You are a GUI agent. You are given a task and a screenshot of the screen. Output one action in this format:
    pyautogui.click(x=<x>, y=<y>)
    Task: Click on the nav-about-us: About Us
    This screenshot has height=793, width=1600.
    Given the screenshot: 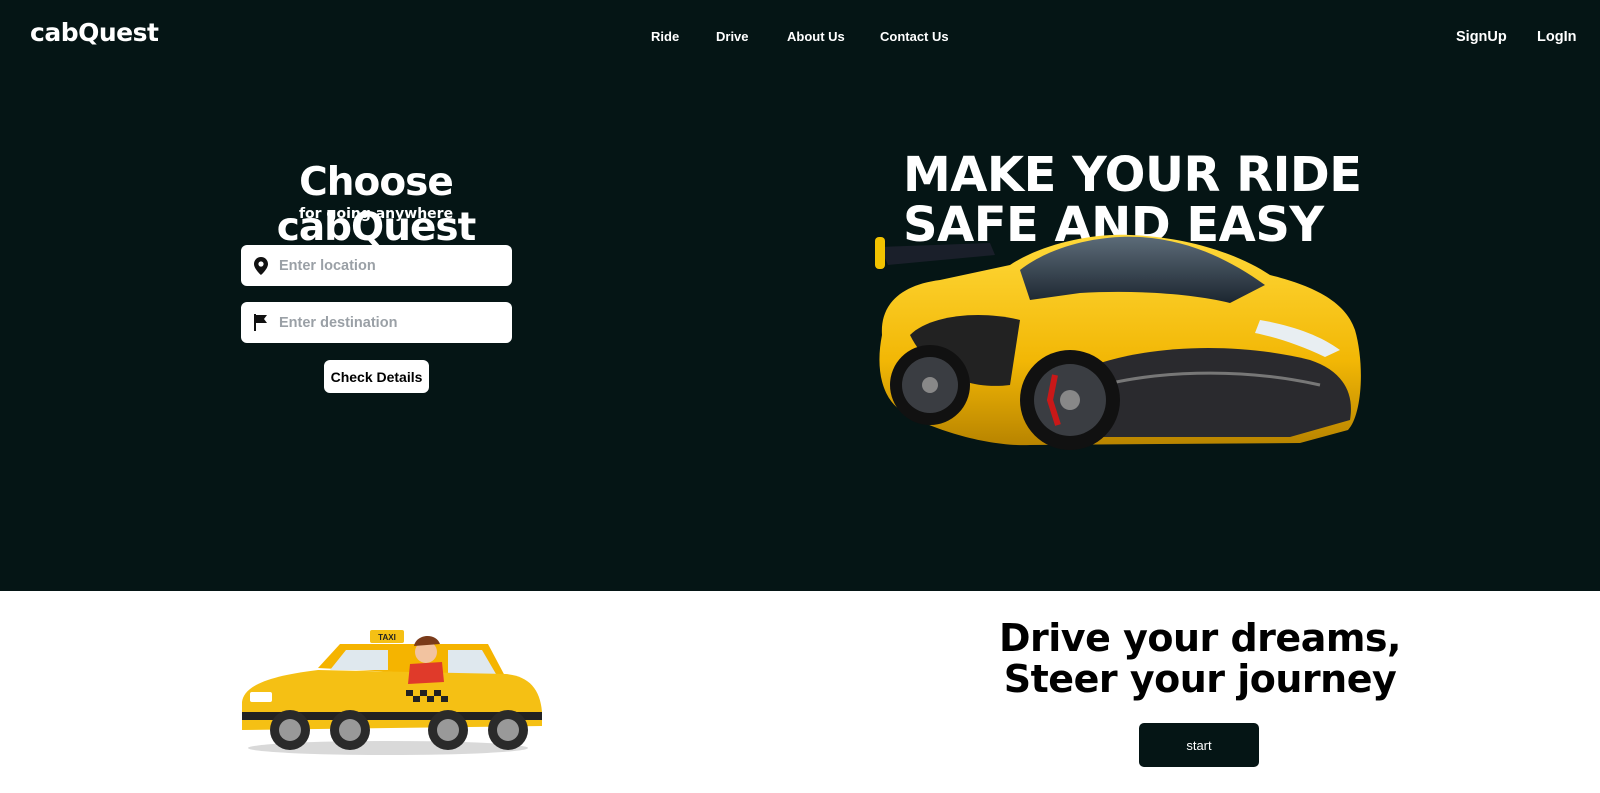 What is the action you would take?
    pyautogui.click(x=816, y=36)
    